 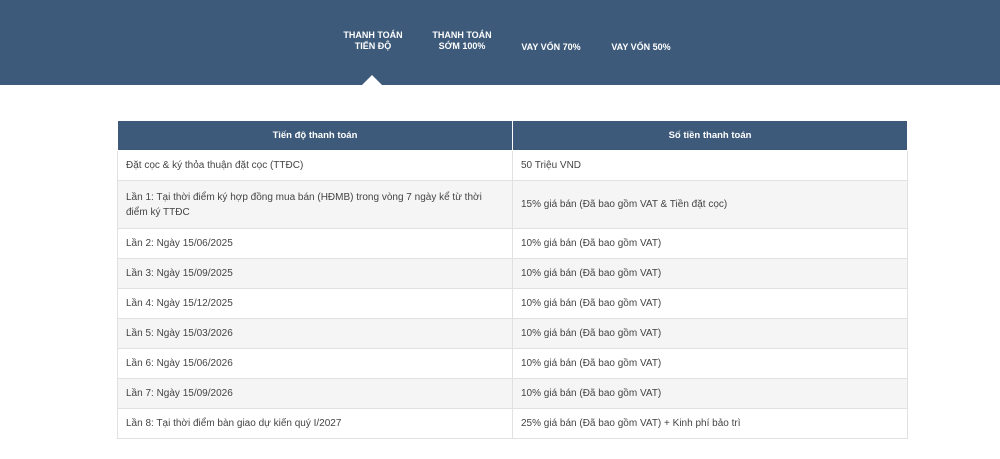 What do you see at coordinates (315, 363) in the screenshot?
I see `schedule-cell: Lần 6: Ngày 15/06/2026` at bounding box center [315, 363].